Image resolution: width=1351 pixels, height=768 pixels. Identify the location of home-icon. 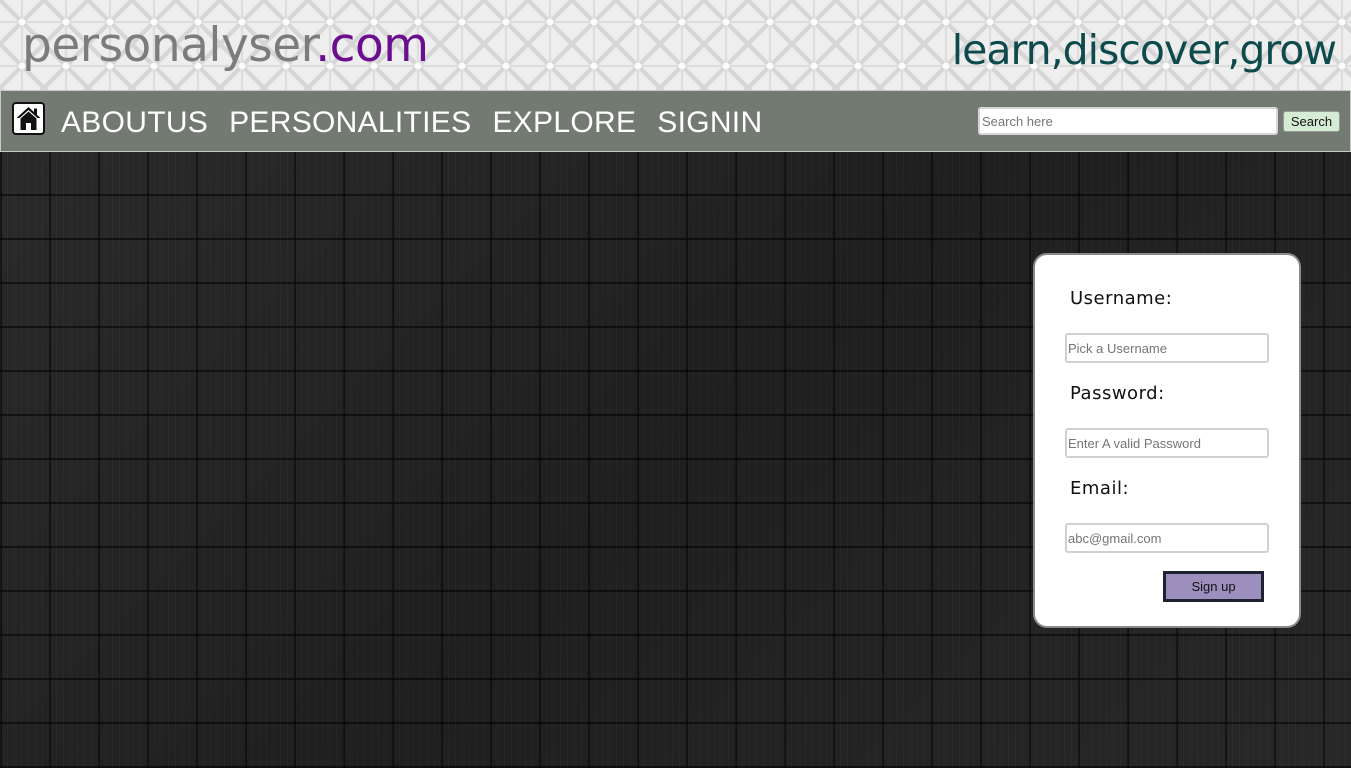
(28, 118).